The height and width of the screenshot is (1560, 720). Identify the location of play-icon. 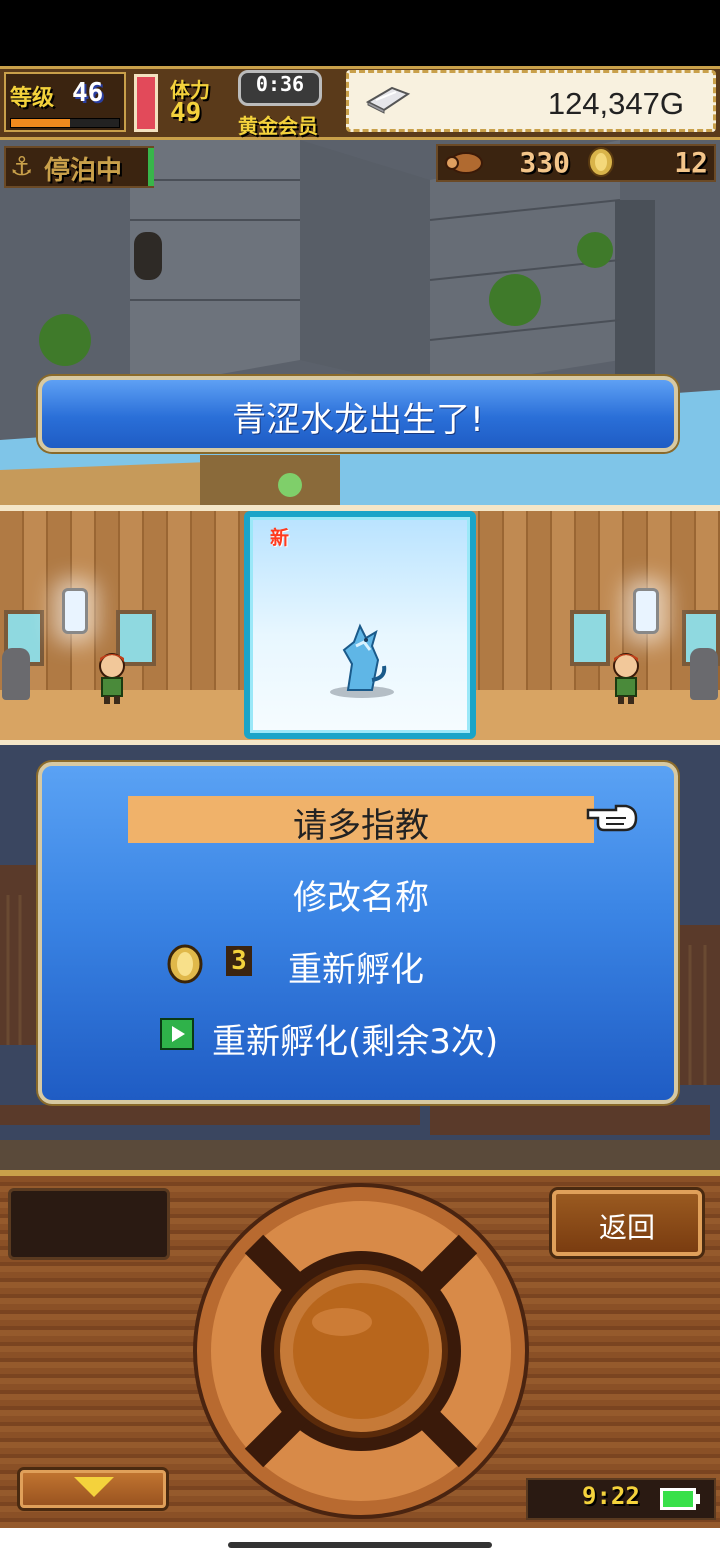
(177, 1034).